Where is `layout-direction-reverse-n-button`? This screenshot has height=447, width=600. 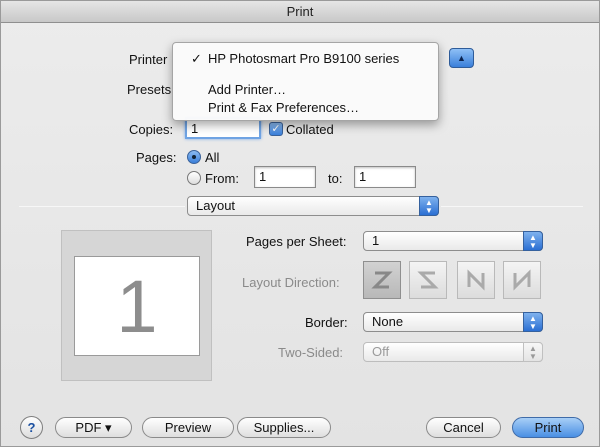
layout-direction-reverse-n-button is located at coordinates (522, 280).